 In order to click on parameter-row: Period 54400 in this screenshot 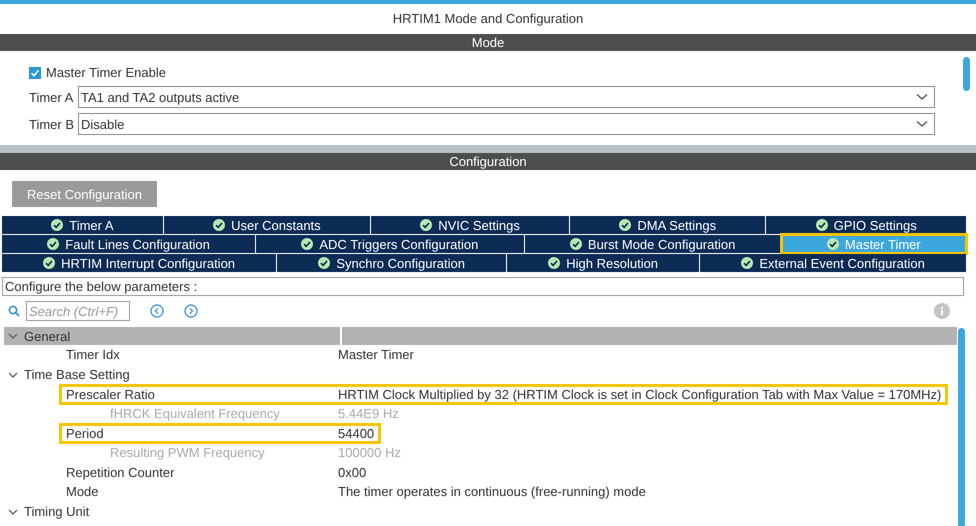, I will do `click(220, 433)`.